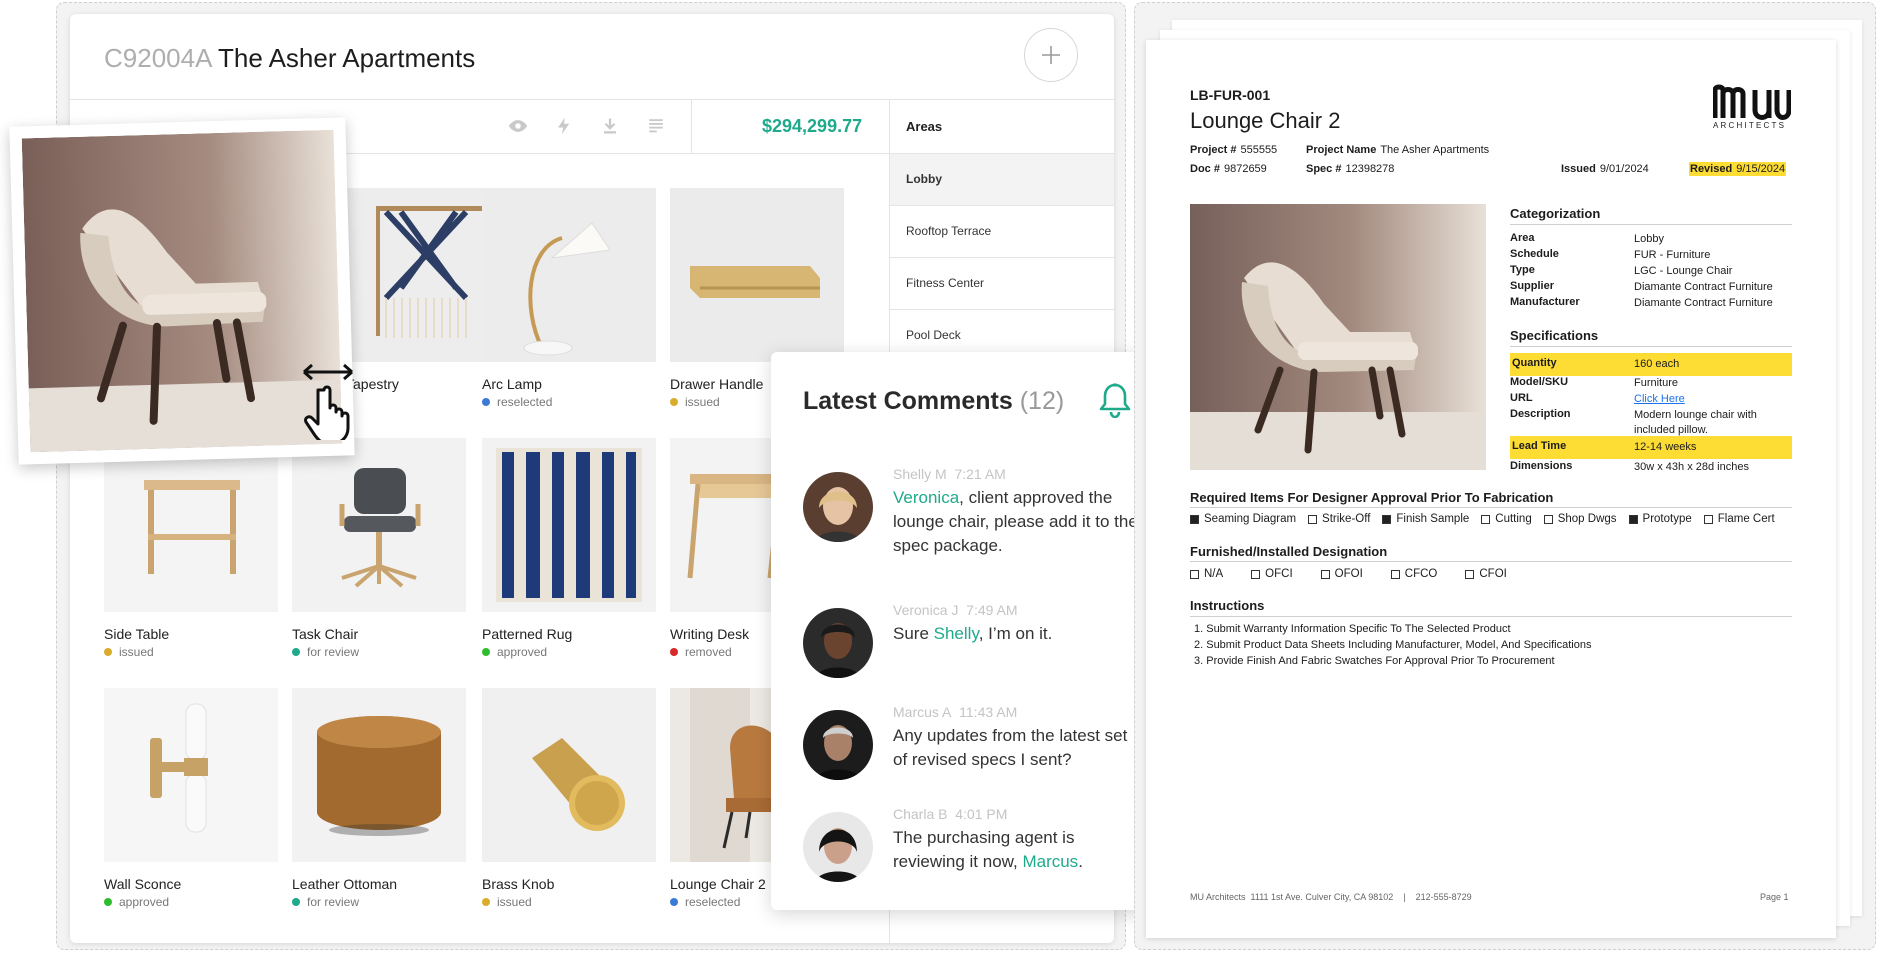 The image size is (1900, 975). What do you see at coordinates (569, 298) in the screenshot?
I see `product-card-arc-lamp: Arc Lamp reselected` at bounding box center [569, 298].